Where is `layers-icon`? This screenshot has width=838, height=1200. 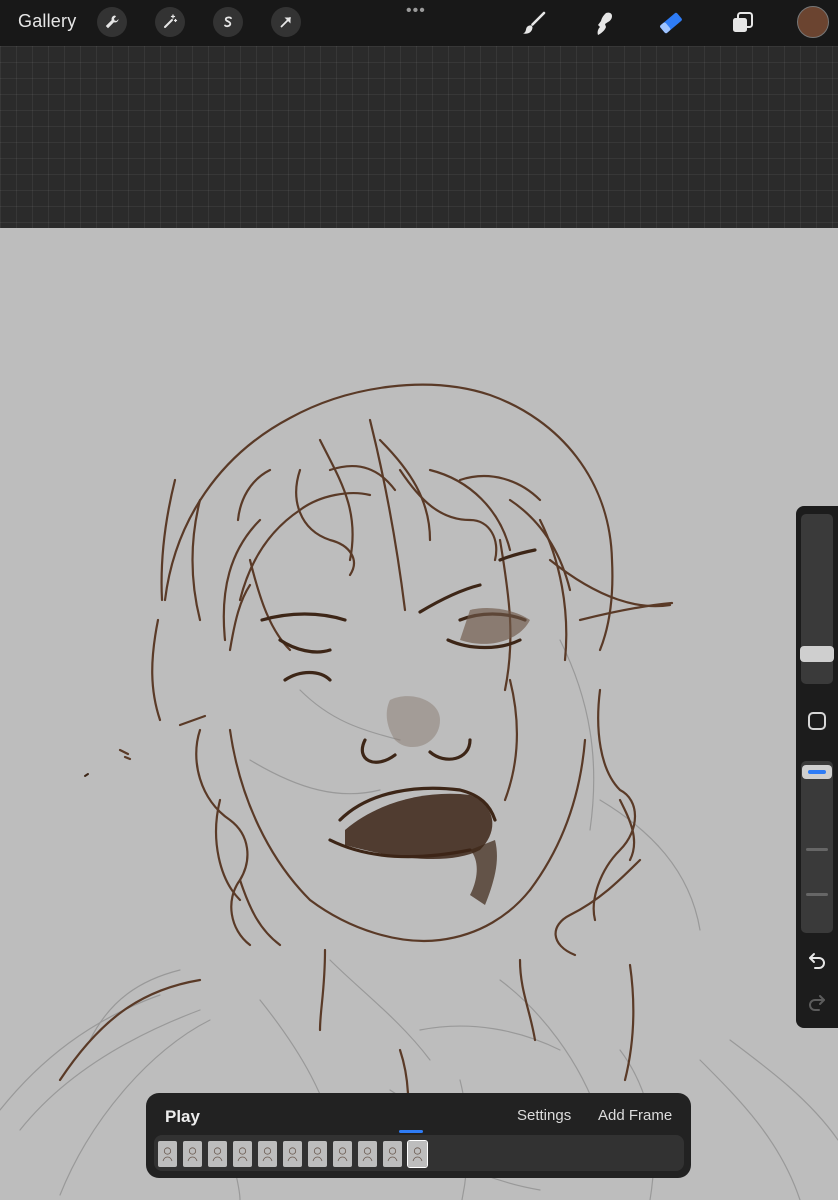
layers-icon is located at coordinates (743, 23).